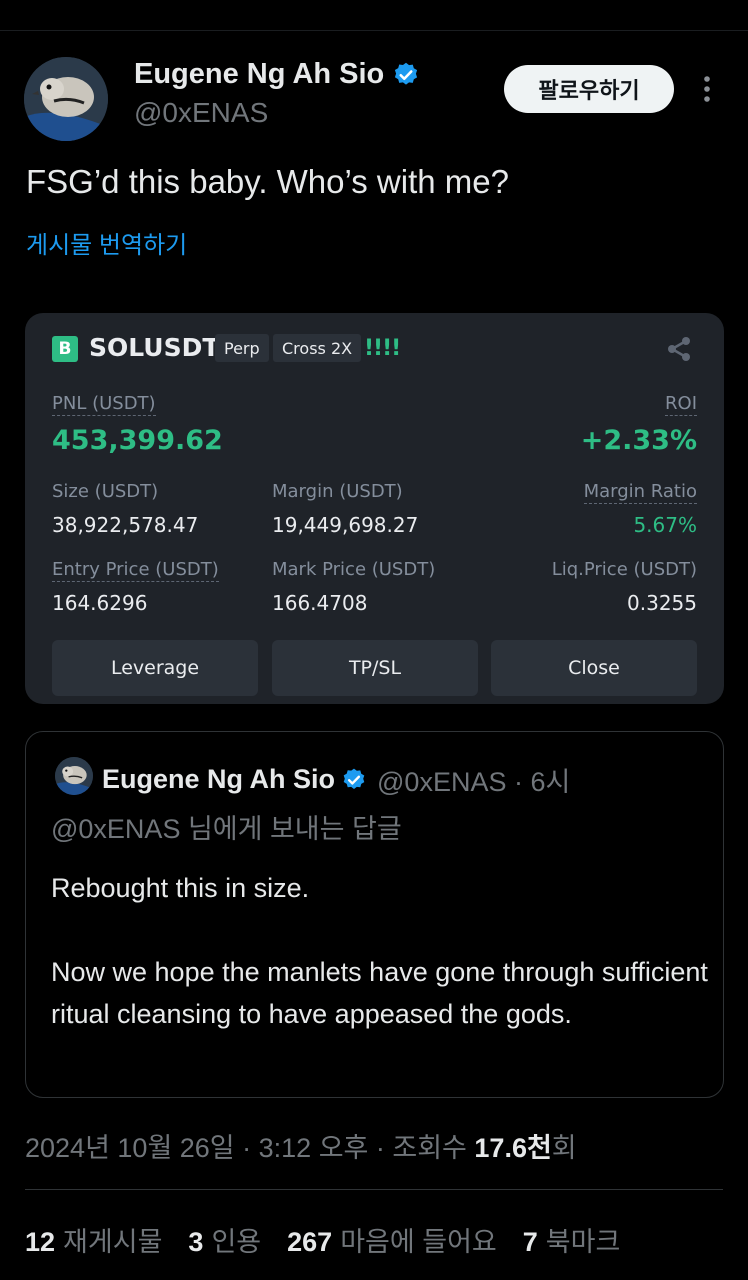  What do you see at coordinates (154, 347) in the screenshot?
I see `symbol: SOLUSDT` at bounding box center [154, 347].